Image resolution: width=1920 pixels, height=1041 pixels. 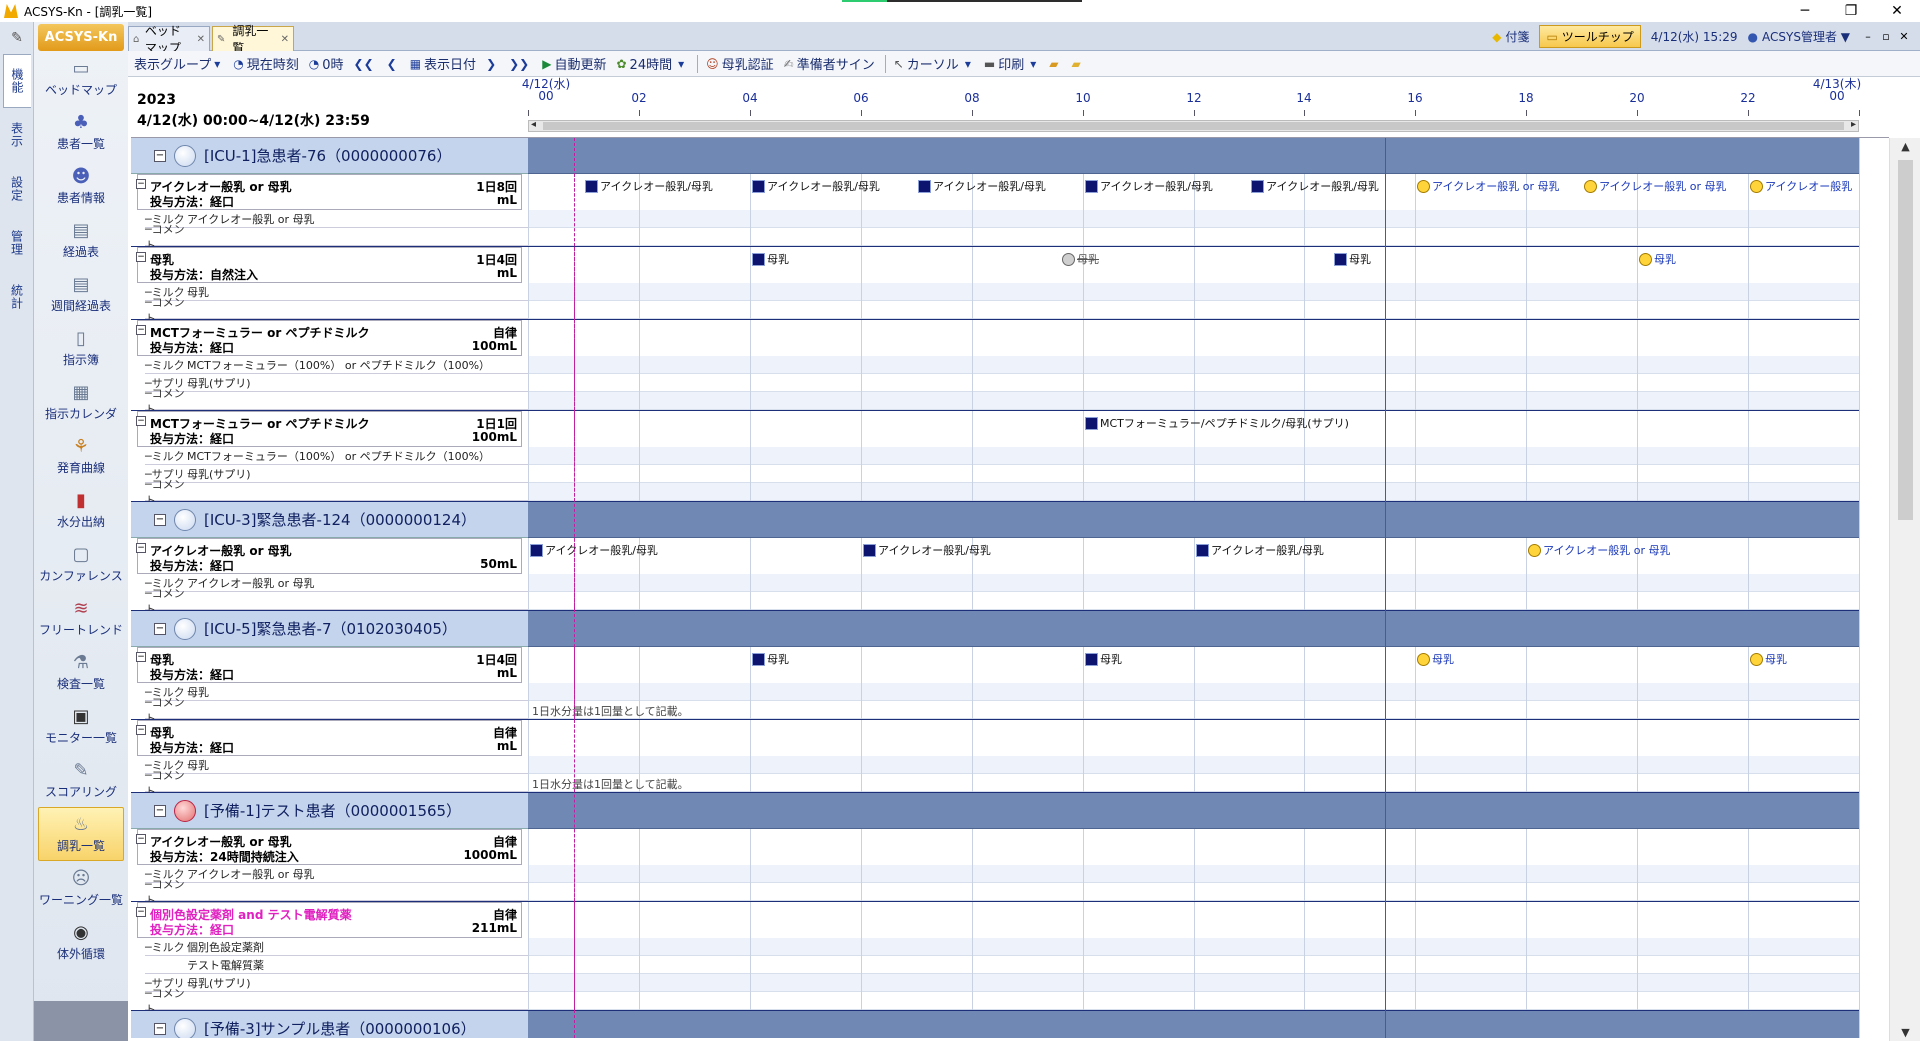 What do you see at coordinates (81, 834) in the screenshot?
I see `sidebar-item-14: ♨ 調乳一覧` at bounding box center [81, 834].